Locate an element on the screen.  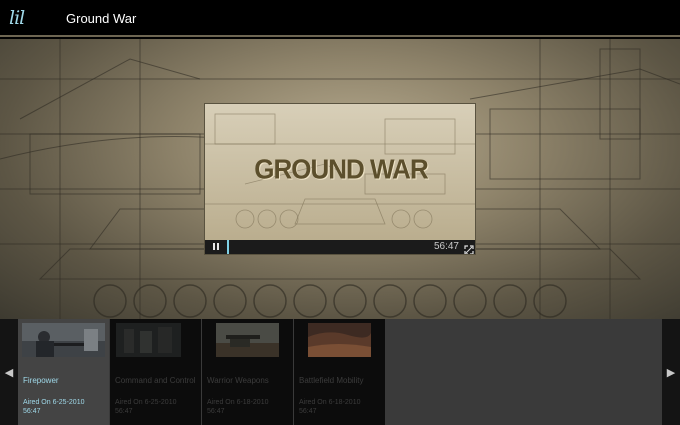
carousel-next-button: ▶ is located at coordinates (671, 372).